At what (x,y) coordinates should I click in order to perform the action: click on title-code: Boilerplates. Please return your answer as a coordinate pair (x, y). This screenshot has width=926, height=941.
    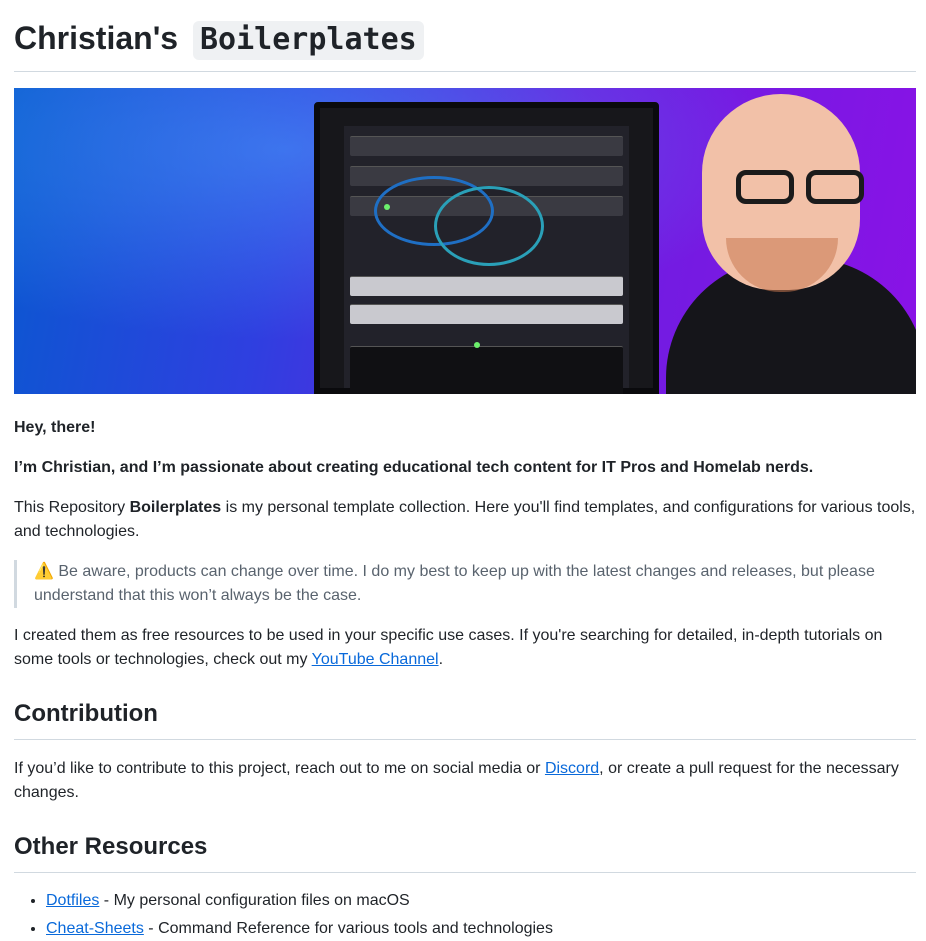
    Looking at the image, I should click on (308, 40).